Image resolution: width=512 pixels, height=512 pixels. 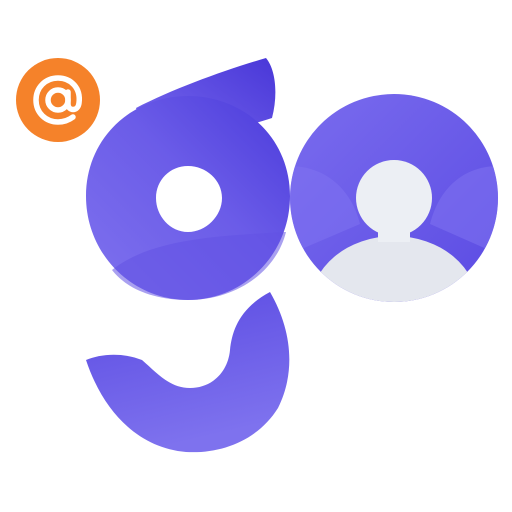 What do you see at coordinates (188, 372) in the screenshot?
I see `g-tail-shape` at bounding box center [188, 372].